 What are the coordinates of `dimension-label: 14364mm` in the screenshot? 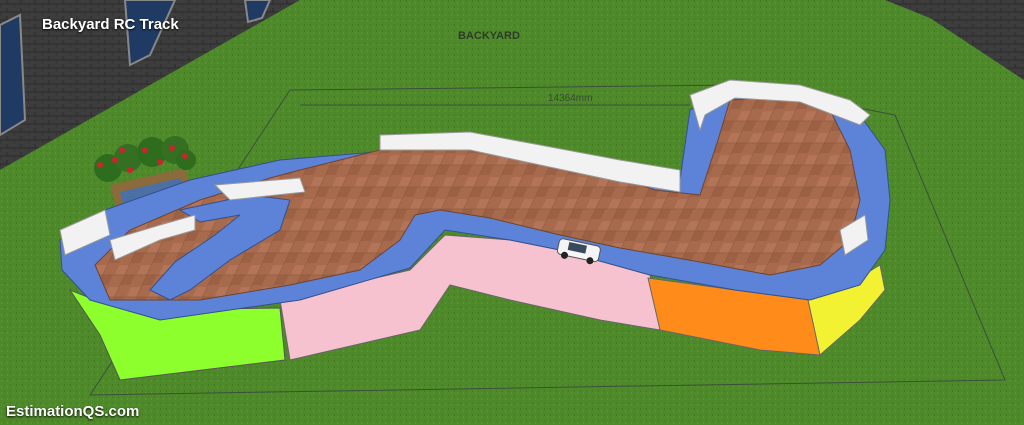 It's located at (570, 98).